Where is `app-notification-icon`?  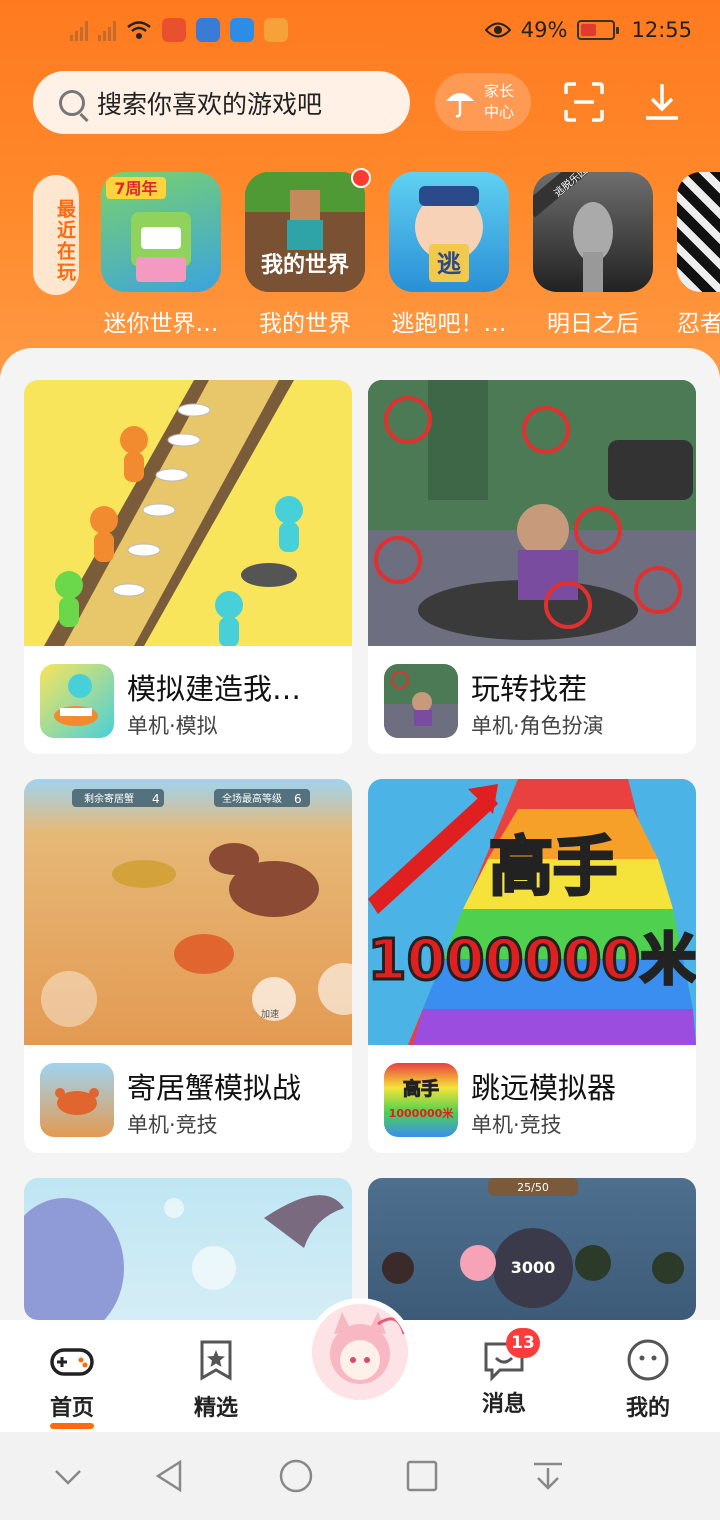 app-notification-icon is located at coordinates (174, 30).